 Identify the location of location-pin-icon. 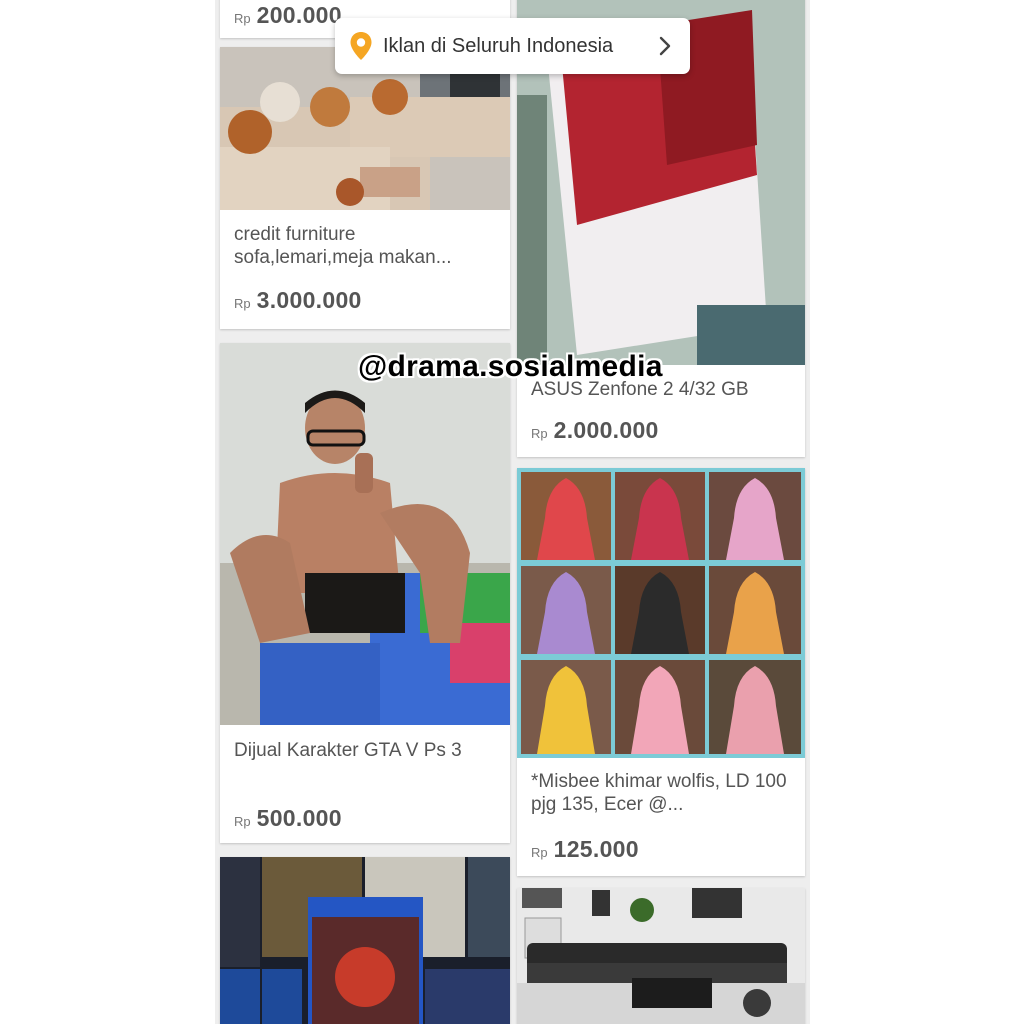
(361, 46).